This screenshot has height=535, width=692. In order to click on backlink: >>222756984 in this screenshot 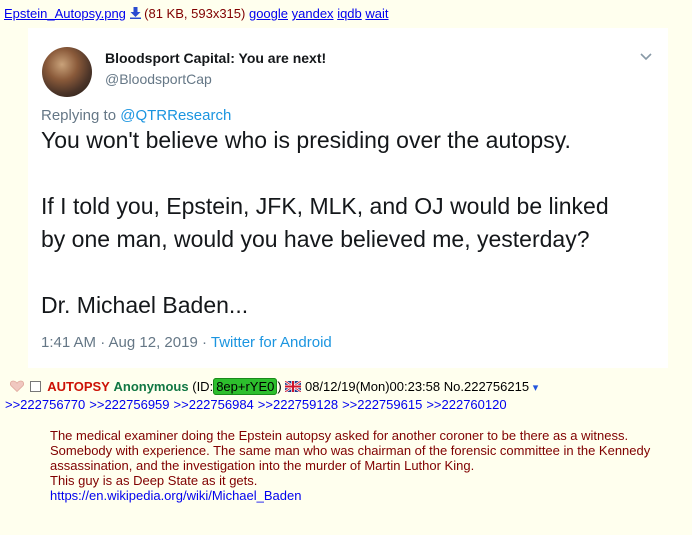, I will do `click(214, 404)`.